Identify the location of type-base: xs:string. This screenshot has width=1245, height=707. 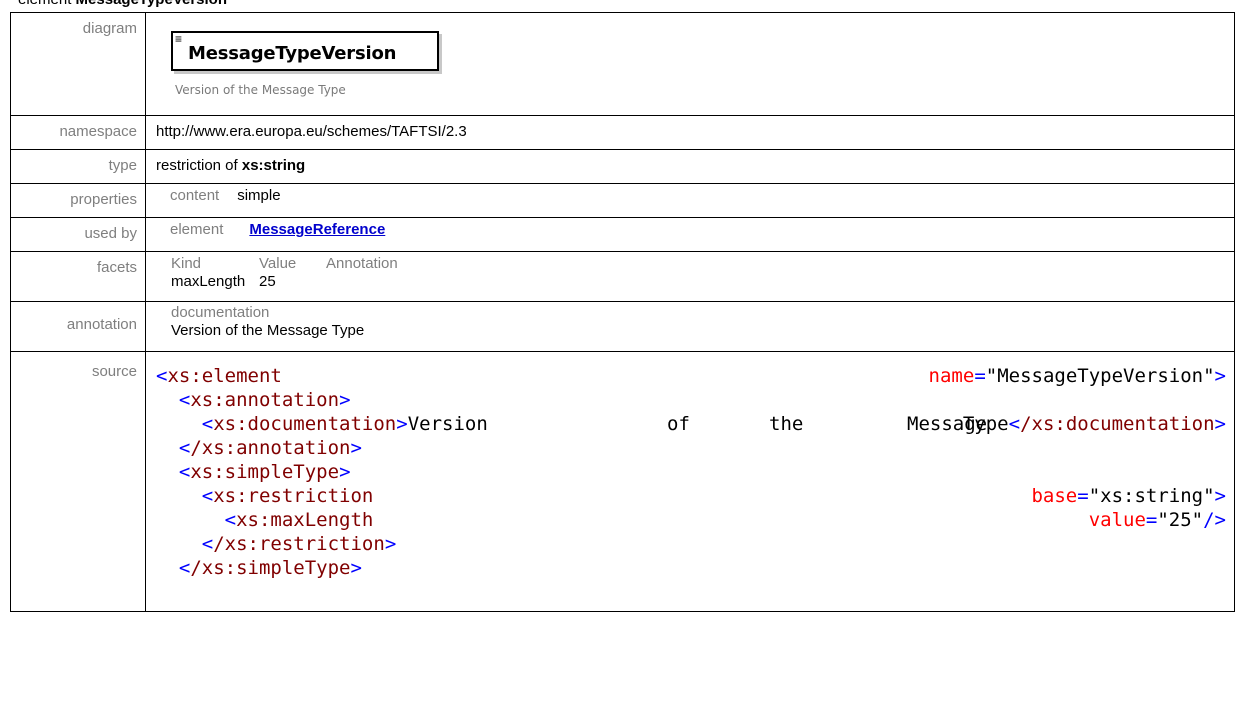
(273, 165).